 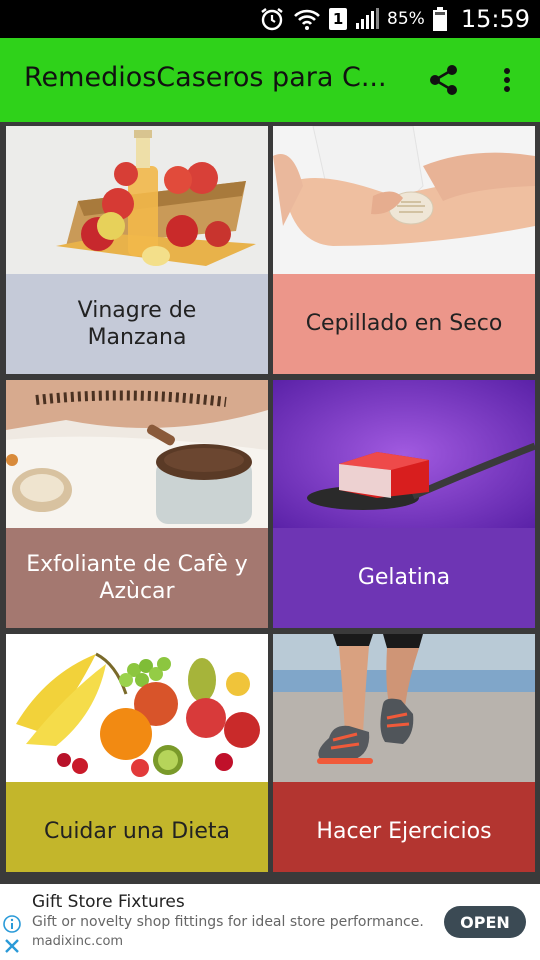 What do you see at coordinates (137, 200) in the screenshot?
I see `apples-vinegar-image` at bounding box center [137, 200].